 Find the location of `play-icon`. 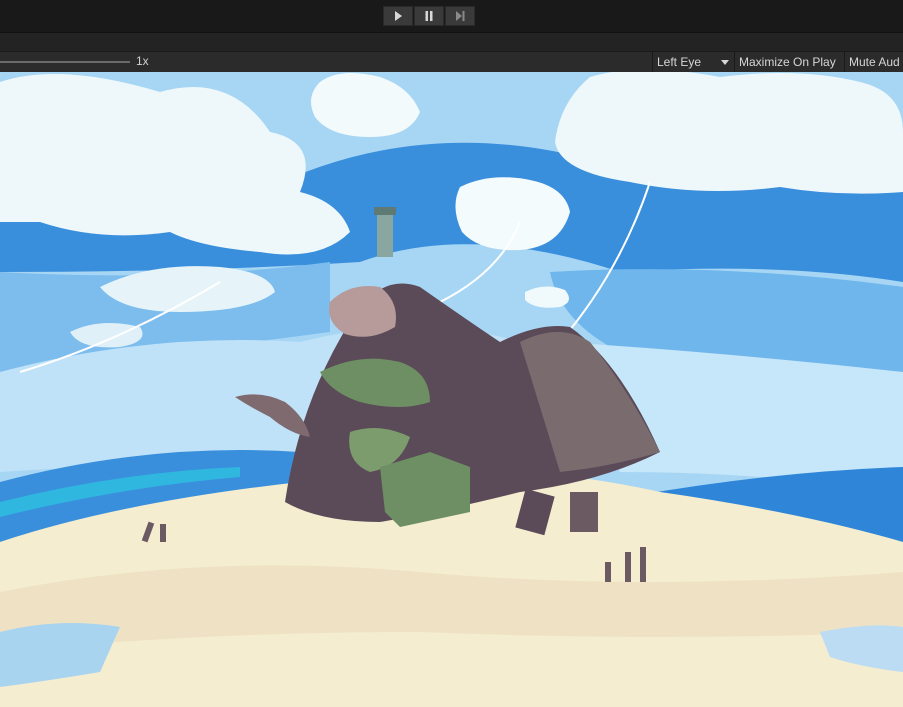

play-icon is located at coordinates (398, 16).